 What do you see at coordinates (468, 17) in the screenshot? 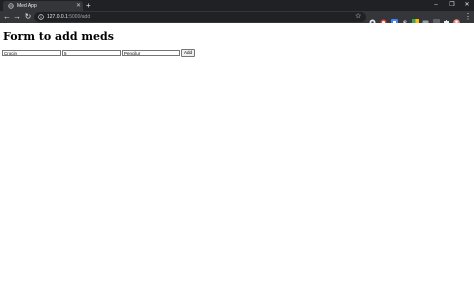
I see `browser-menu-icon: ⋮` at bounding box center [468, 17].